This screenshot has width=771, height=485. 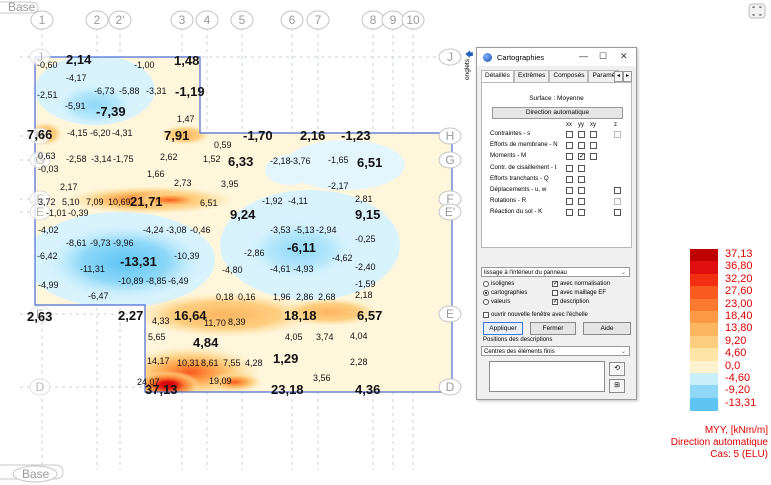 What do you see at coordinates (557, 113) in the screenshot?
I see `direction-button: Direction automatique` at bounding box center [557, 113].